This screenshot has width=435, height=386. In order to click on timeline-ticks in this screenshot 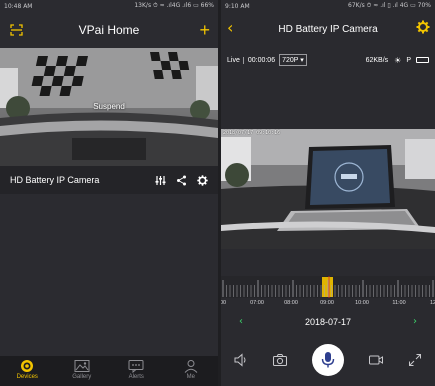, I will do `click(328, 287)`.